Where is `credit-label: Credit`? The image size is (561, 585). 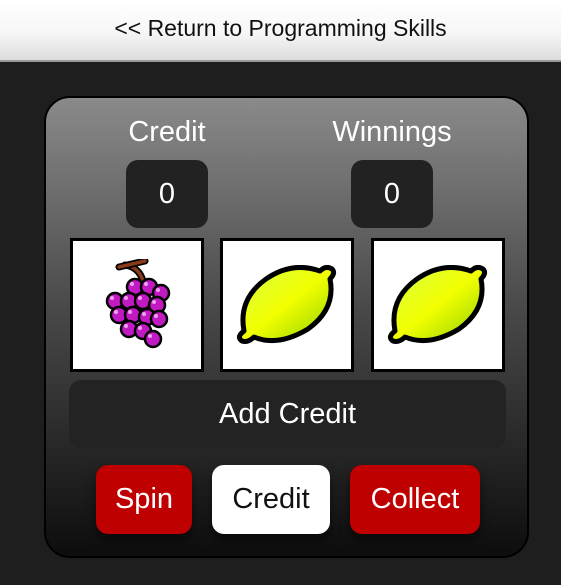 credit-label: Credit is located at coordinates (167, 132).